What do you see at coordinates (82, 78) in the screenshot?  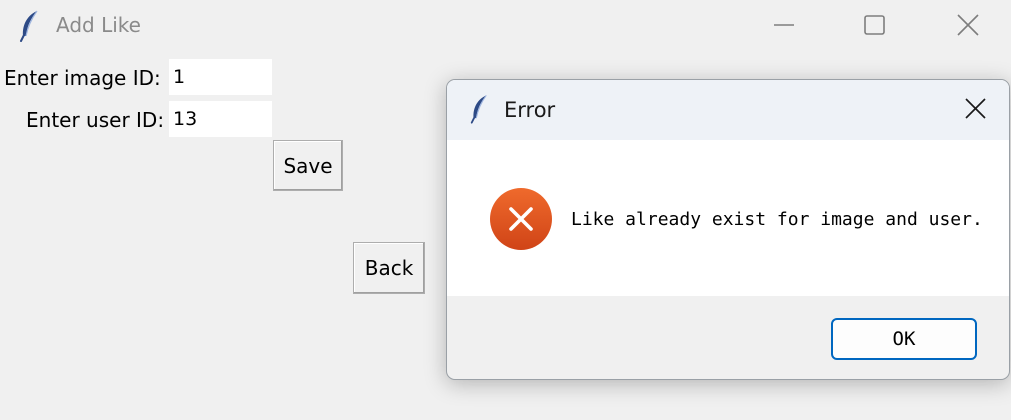 I see `image-id-label: Enter image ID:` at bounding box center [82, 78].